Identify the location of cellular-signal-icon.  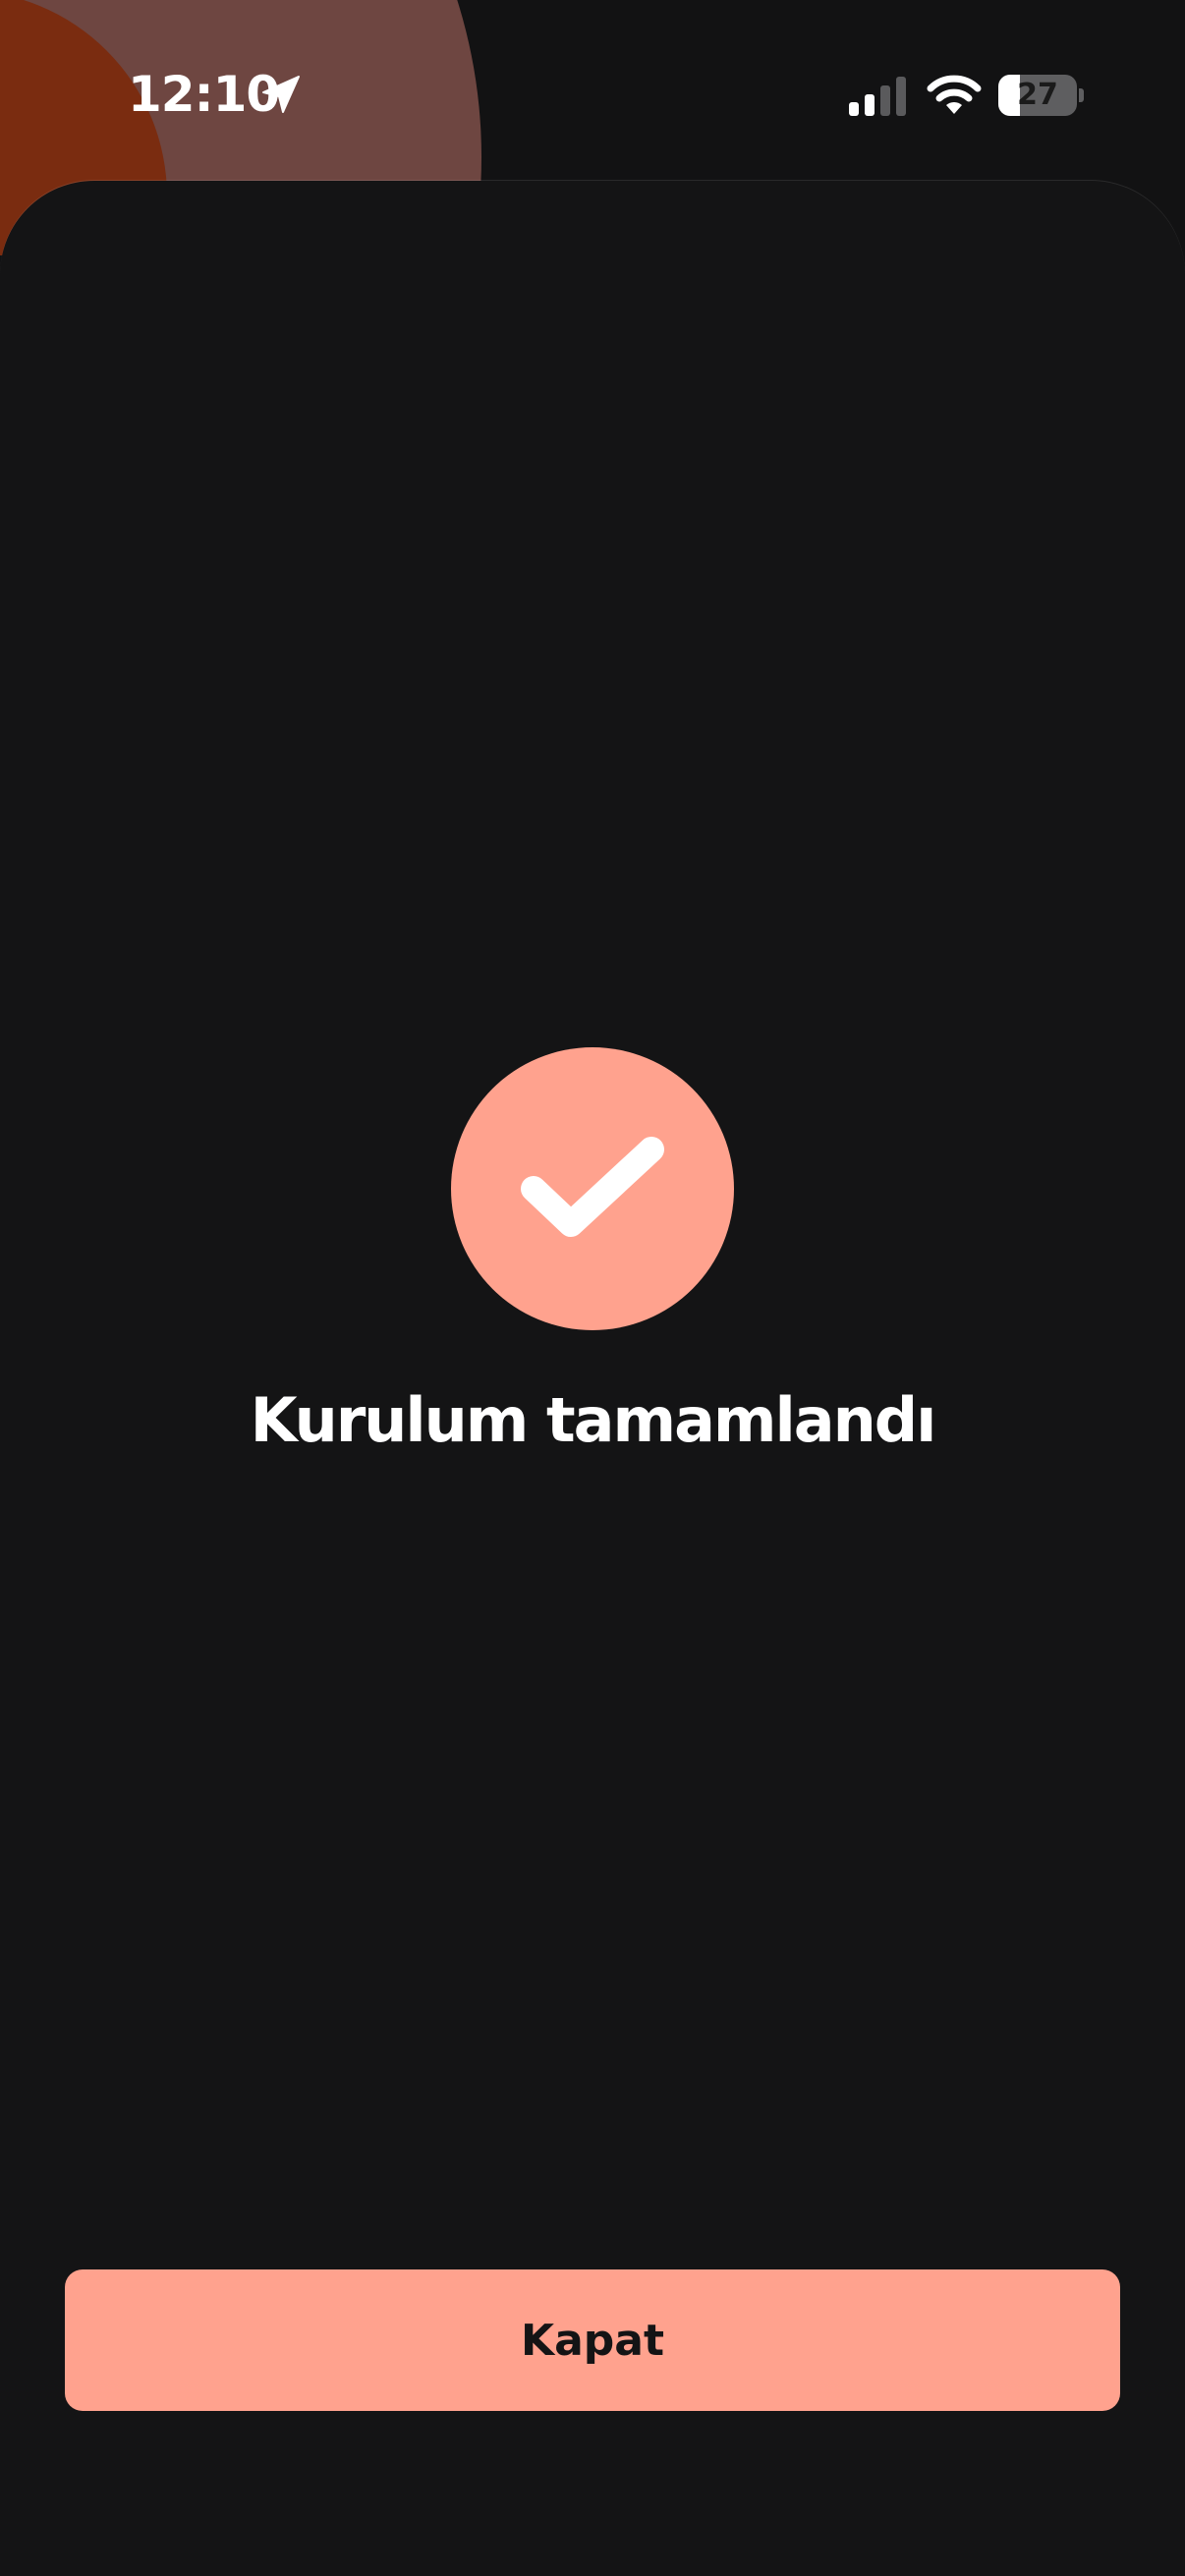
(878, 96).